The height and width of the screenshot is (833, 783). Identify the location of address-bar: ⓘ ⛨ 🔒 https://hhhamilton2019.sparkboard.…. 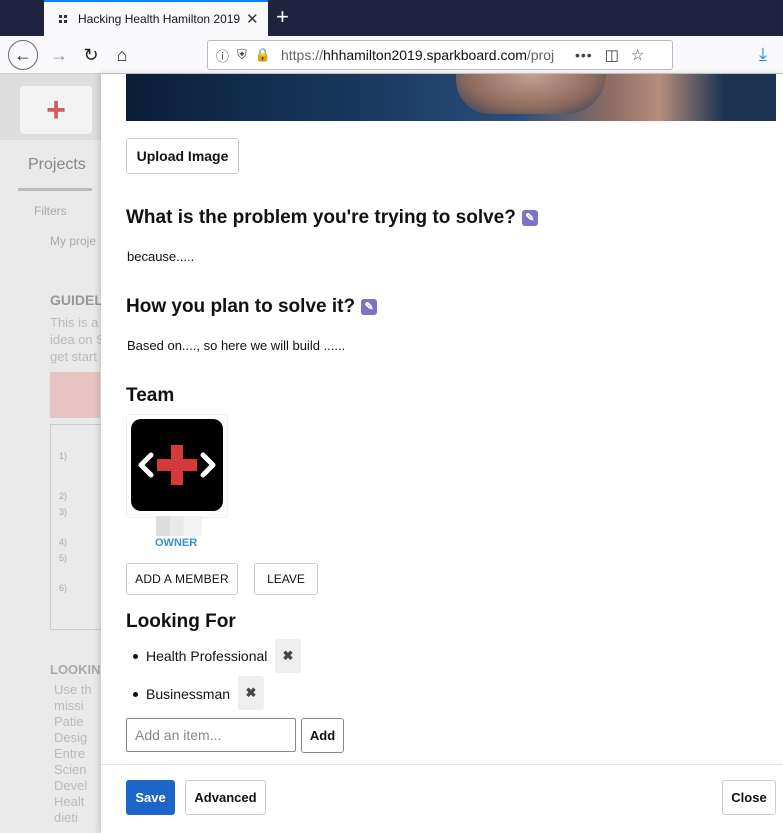
(440, 55).